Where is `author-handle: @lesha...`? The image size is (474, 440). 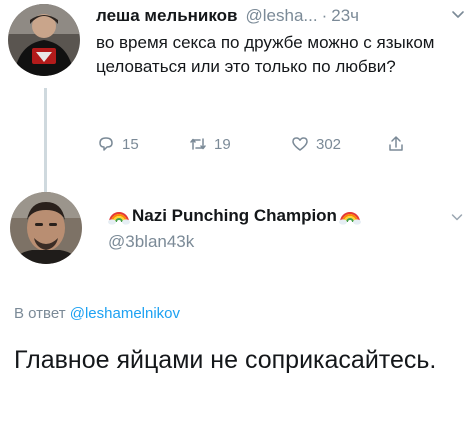
author-handle: @lesha... is located at coordinates (282, 16).